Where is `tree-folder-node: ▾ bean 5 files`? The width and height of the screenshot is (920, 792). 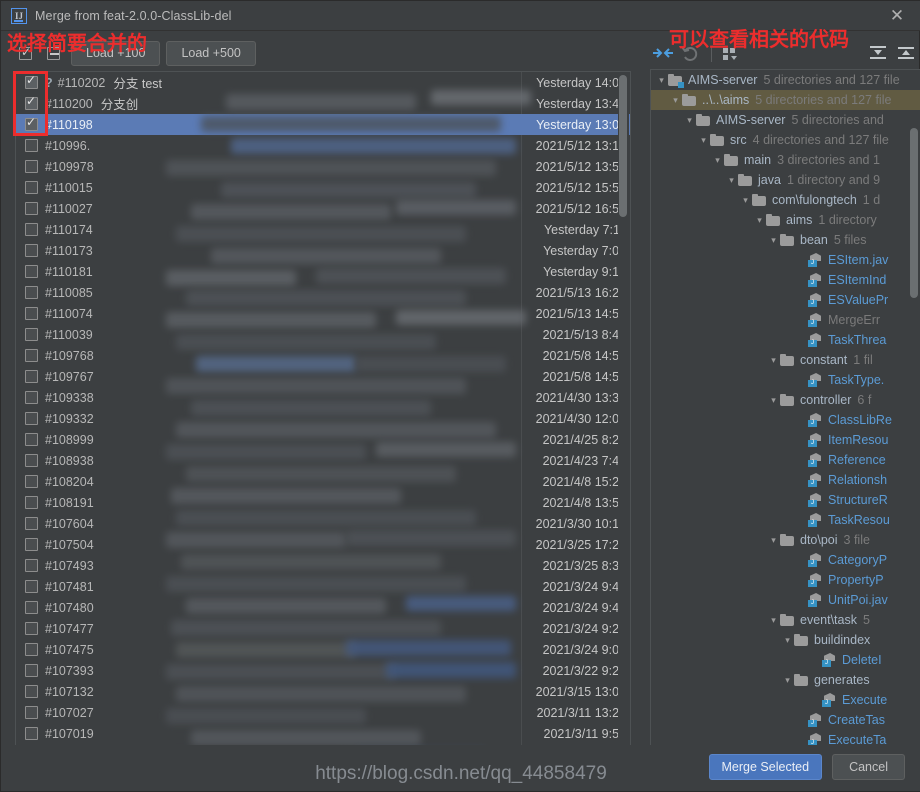 tree-folder-node: ▾ bean 5 files is located at coordinates (785, 240).